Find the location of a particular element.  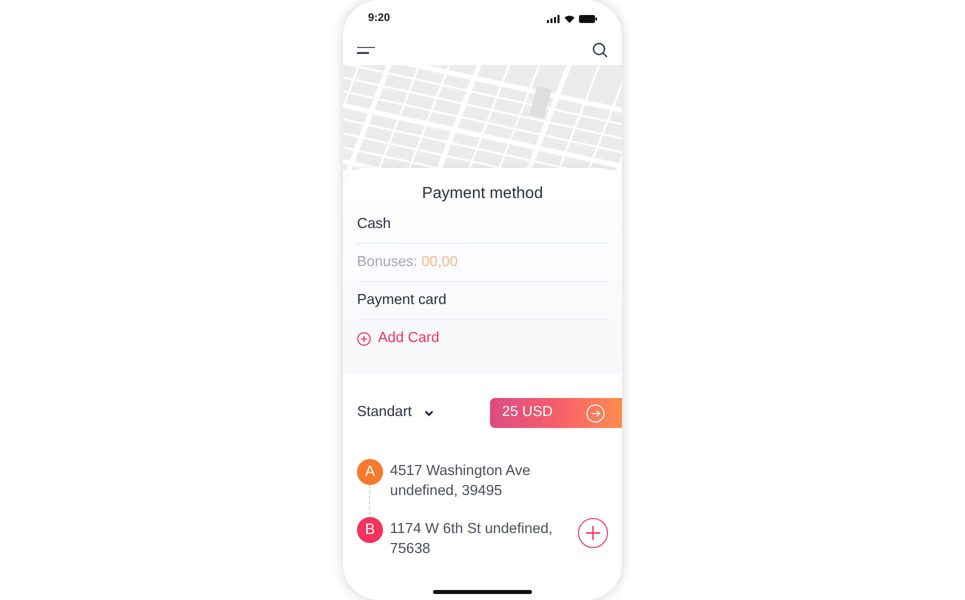

battery-icon is located at coordinates (588, 18).